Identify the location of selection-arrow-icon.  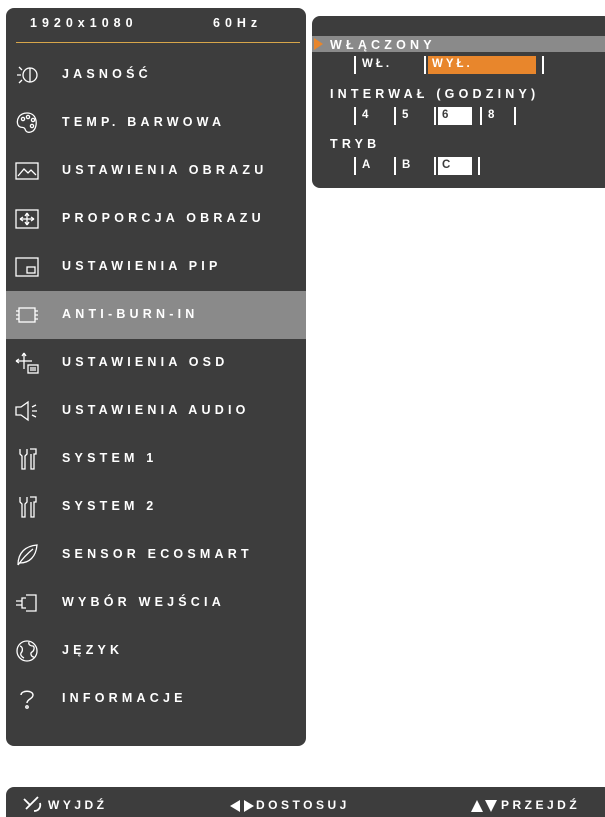
(318, 44).